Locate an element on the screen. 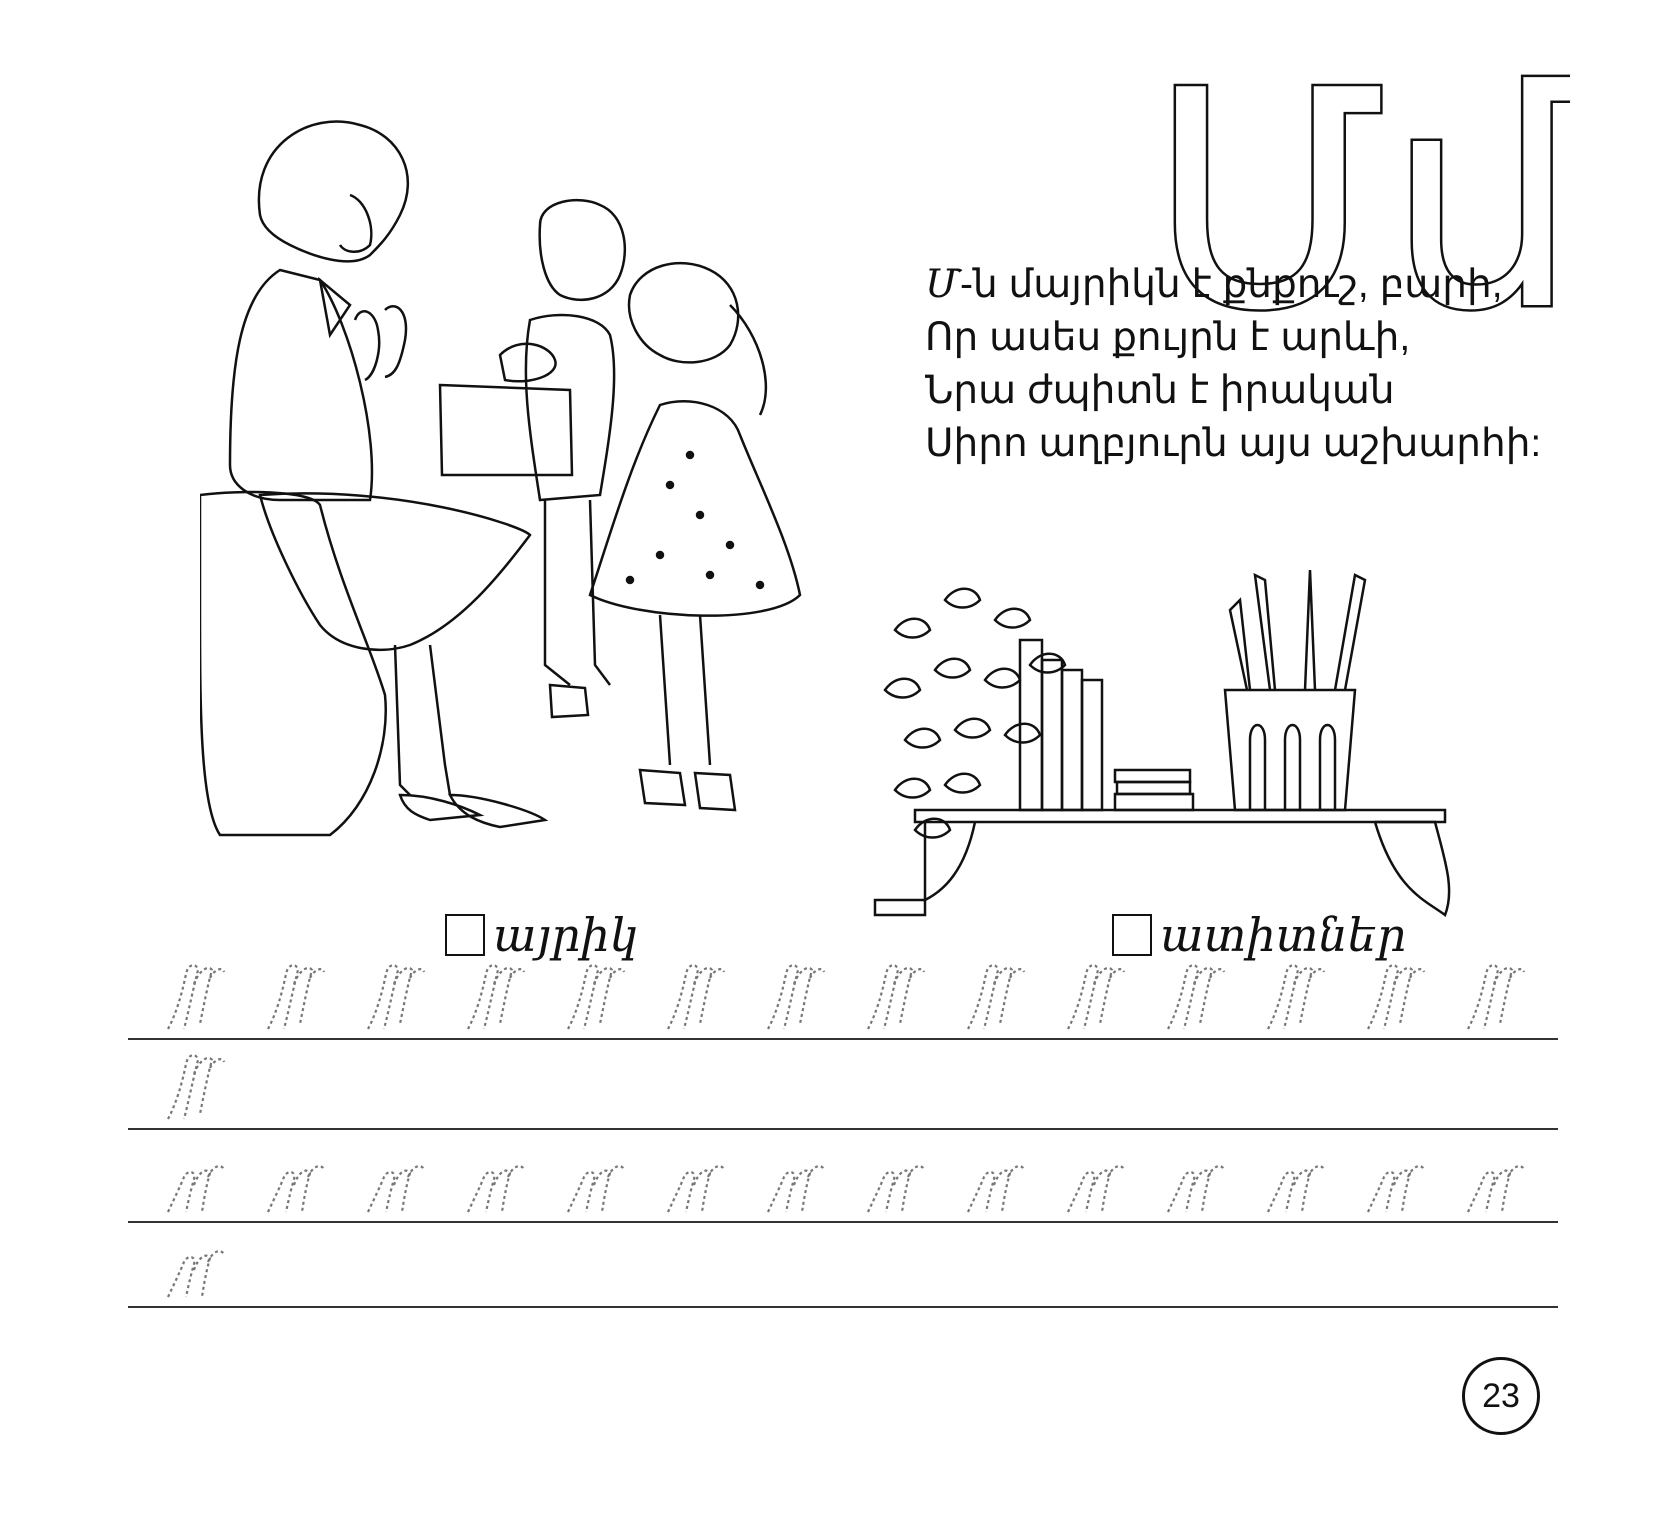 The image size is (1654, 1536). poem-line-4: Սիրո աղբյուրն այս աշխարհի: is located at coordinates (1233, 443).